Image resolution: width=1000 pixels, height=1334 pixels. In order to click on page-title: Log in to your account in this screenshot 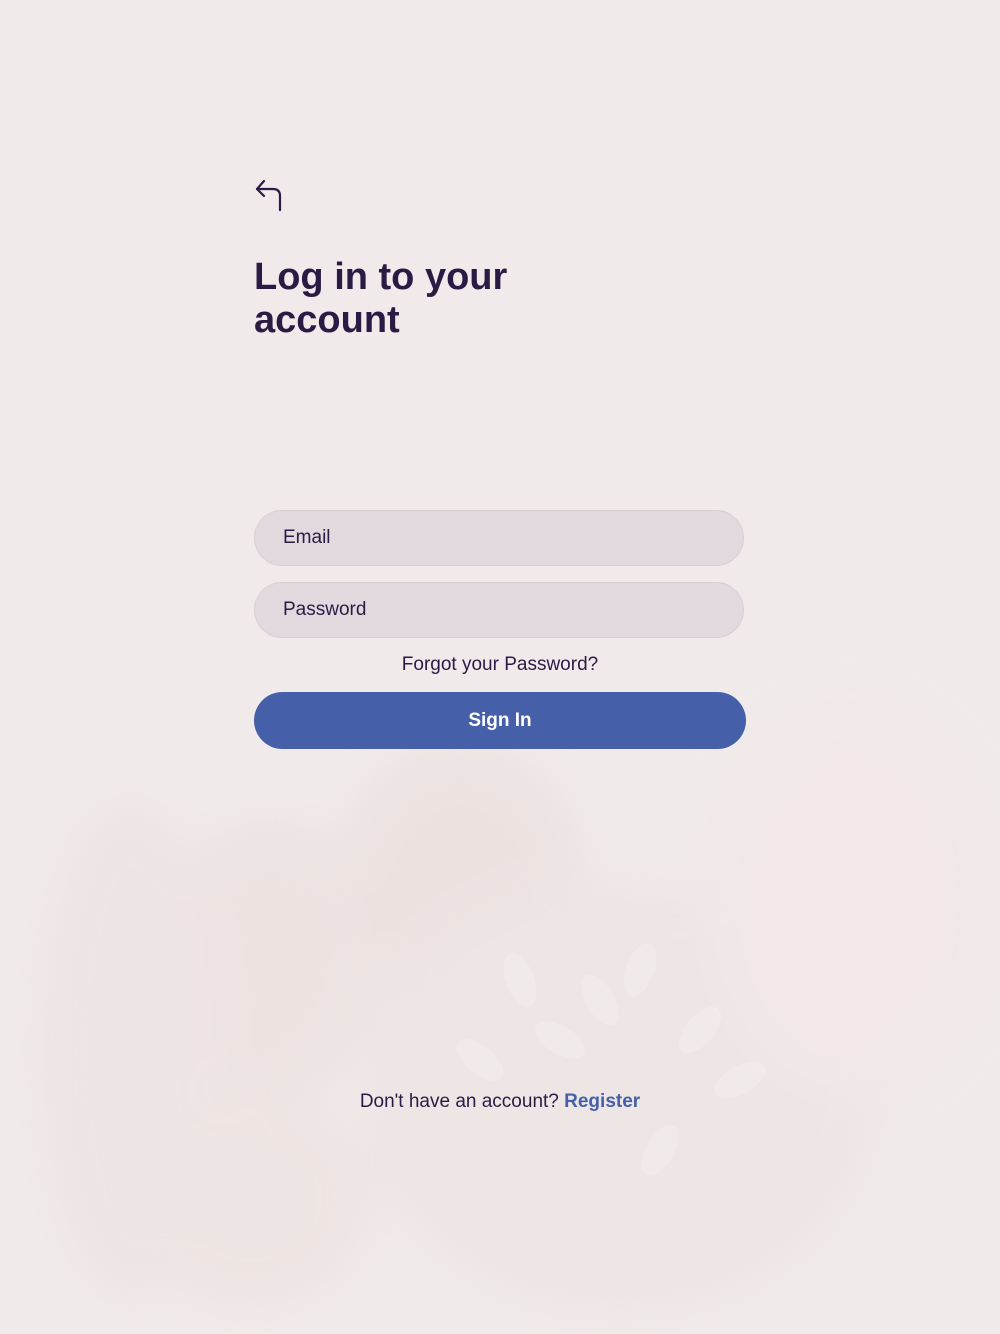, I will do `click(381, 298)`.